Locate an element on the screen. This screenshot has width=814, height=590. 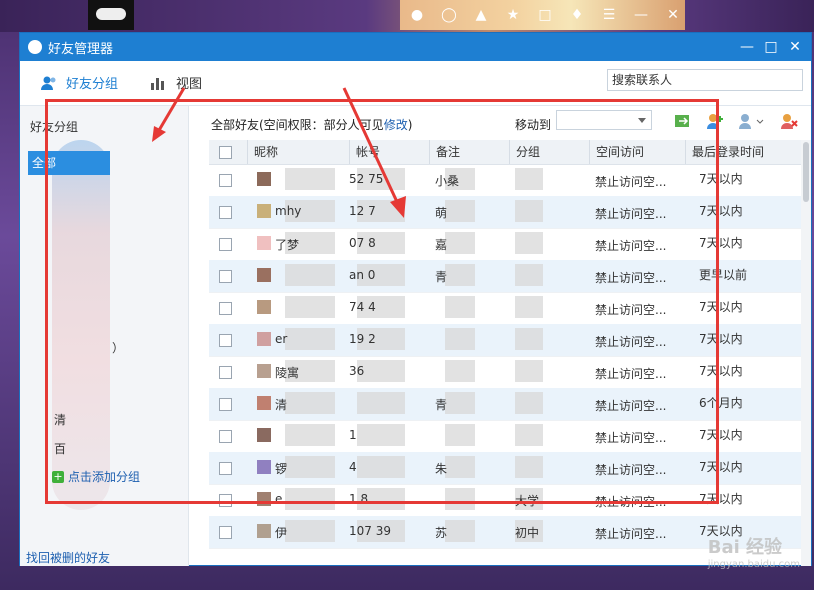
last-login-cell: 6个月内 is located at coordinates (721, 403).